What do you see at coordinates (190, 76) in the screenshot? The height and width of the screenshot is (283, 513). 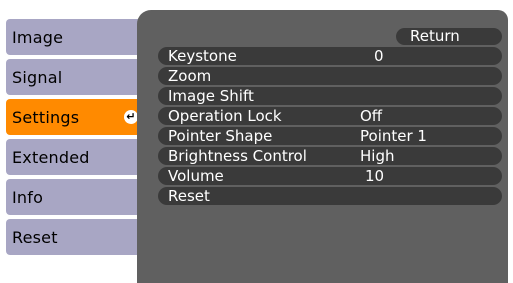 I see `setting-label: Zoom` at bounding box center [190, 76].